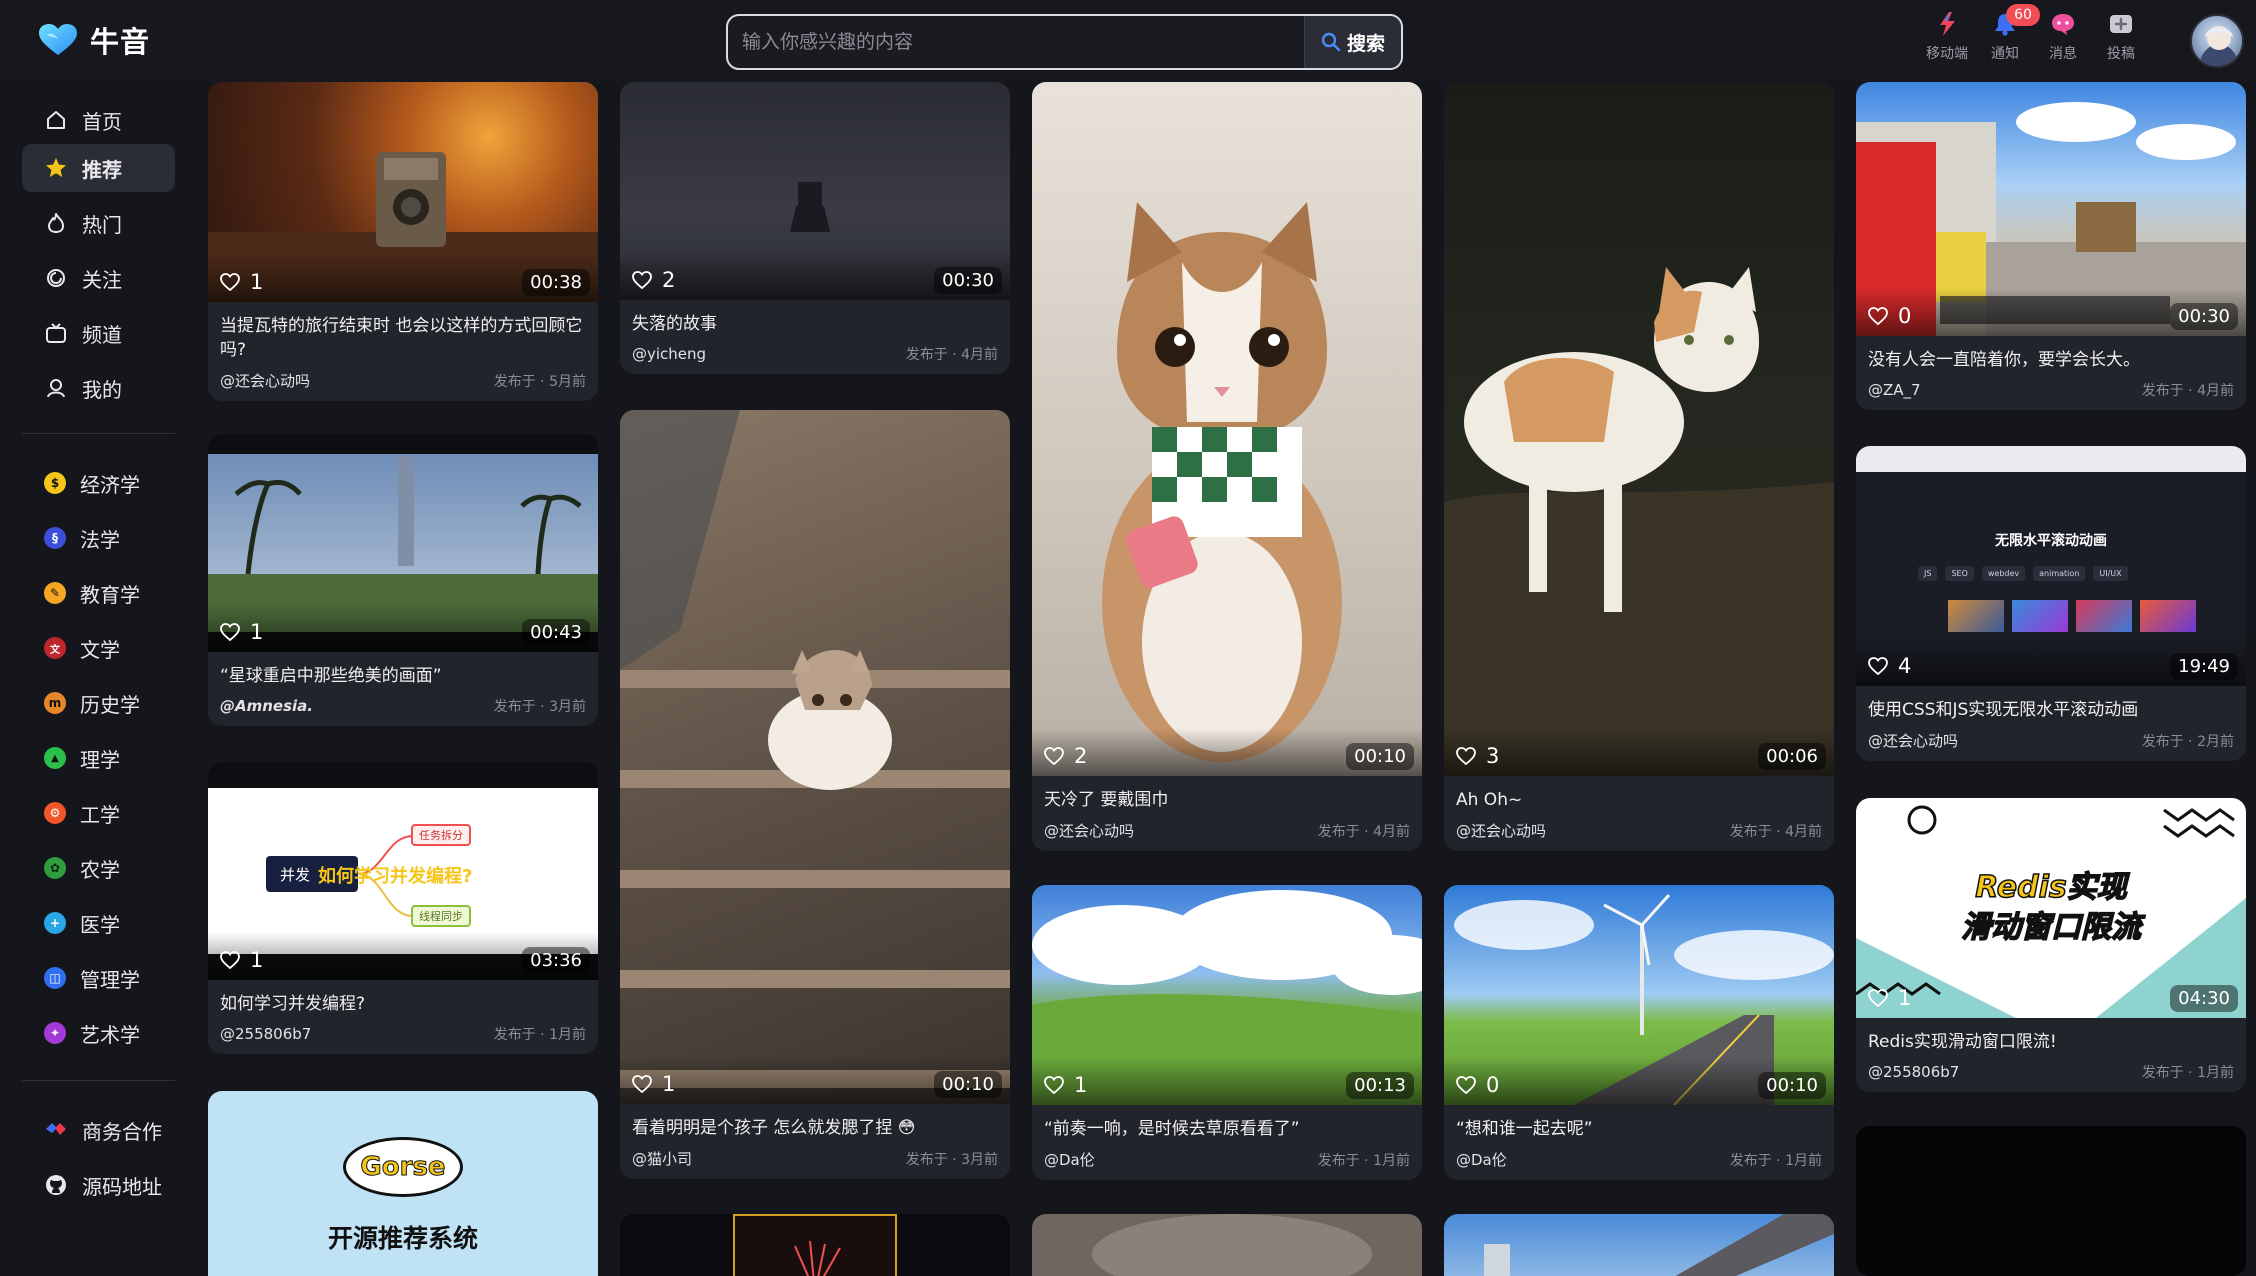  I want to click on sidebar-item-art: ✦ 艺术学, so click(98, 1033).